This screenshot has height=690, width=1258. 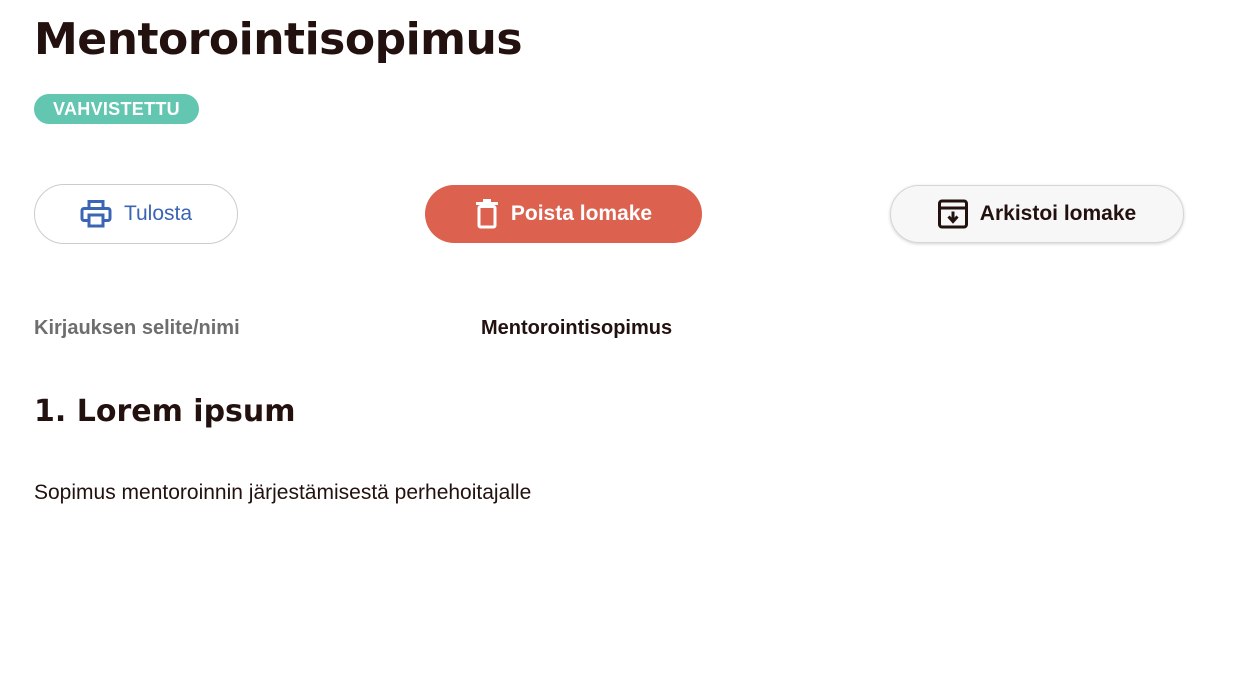 I want to click on delete-form-button: Poista lomake, so click(x=563, y=214).